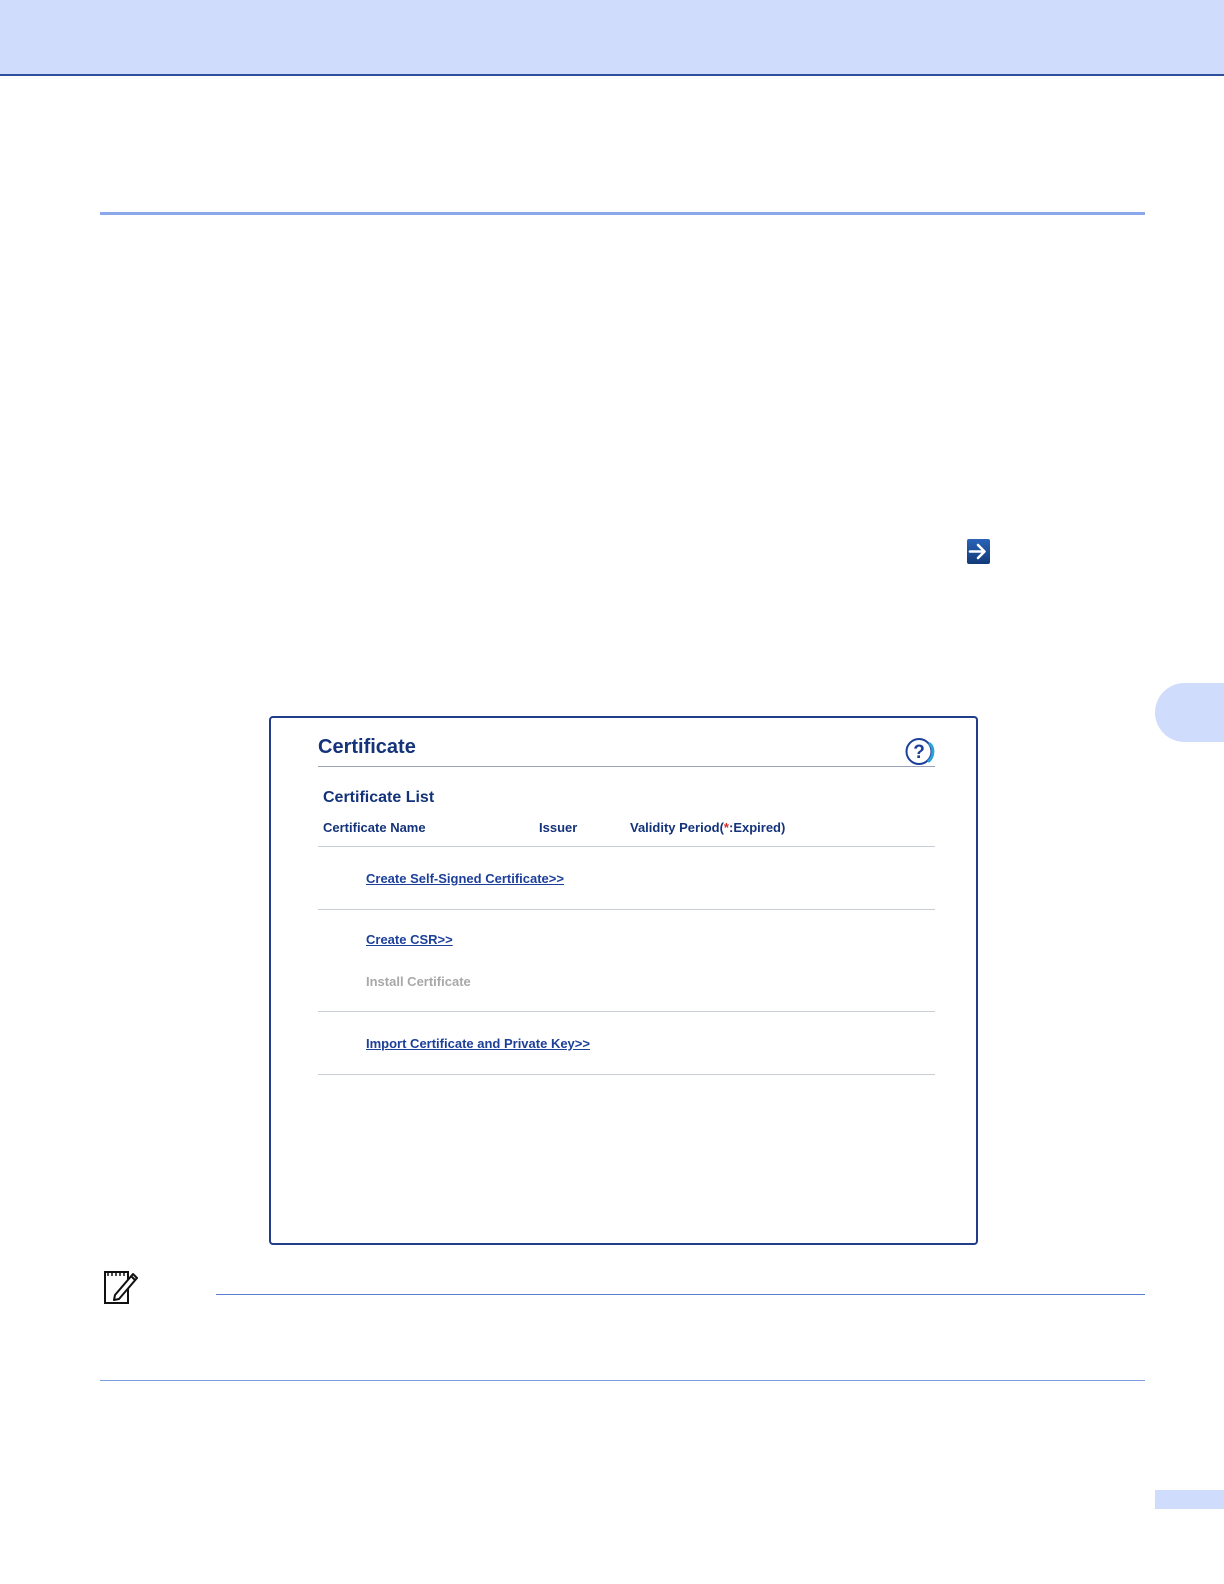  I want to click on certificate-list-heading: Certificate List, so click(379, 797).